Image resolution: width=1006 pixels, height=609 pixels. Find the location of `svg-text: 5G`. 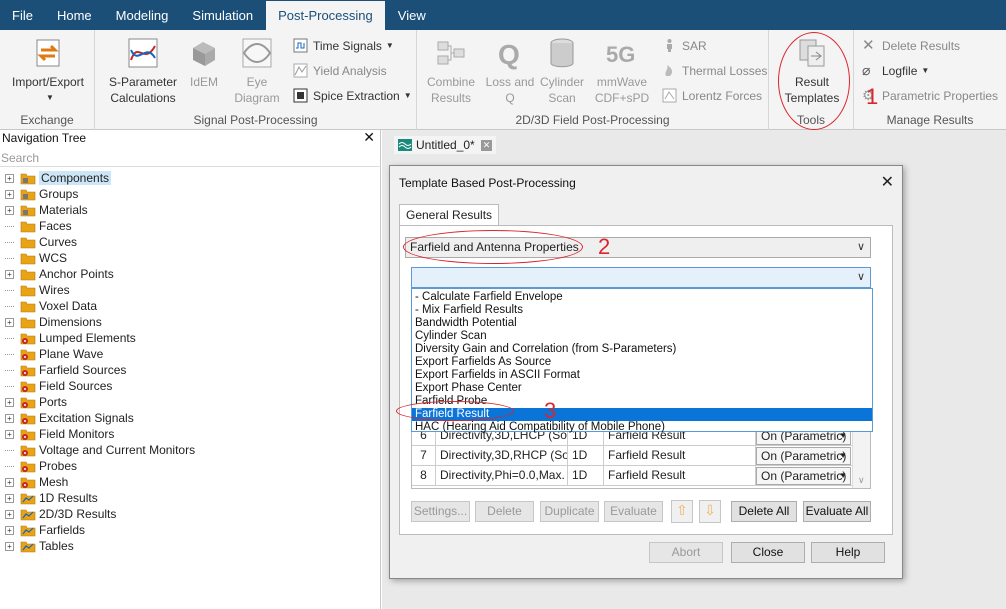

svg-text: 5G is located at coordinates (620, 54).